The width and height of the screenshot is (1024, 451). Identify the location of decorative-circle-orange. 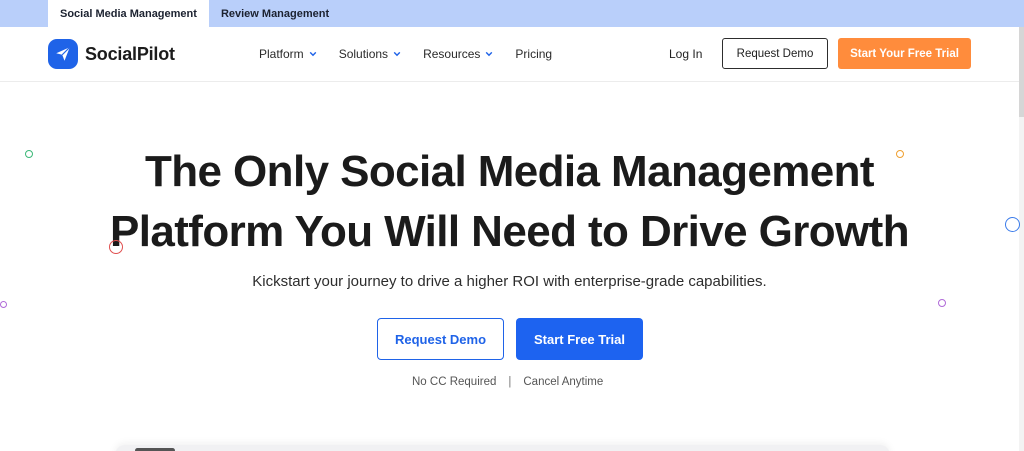
(900, 154).